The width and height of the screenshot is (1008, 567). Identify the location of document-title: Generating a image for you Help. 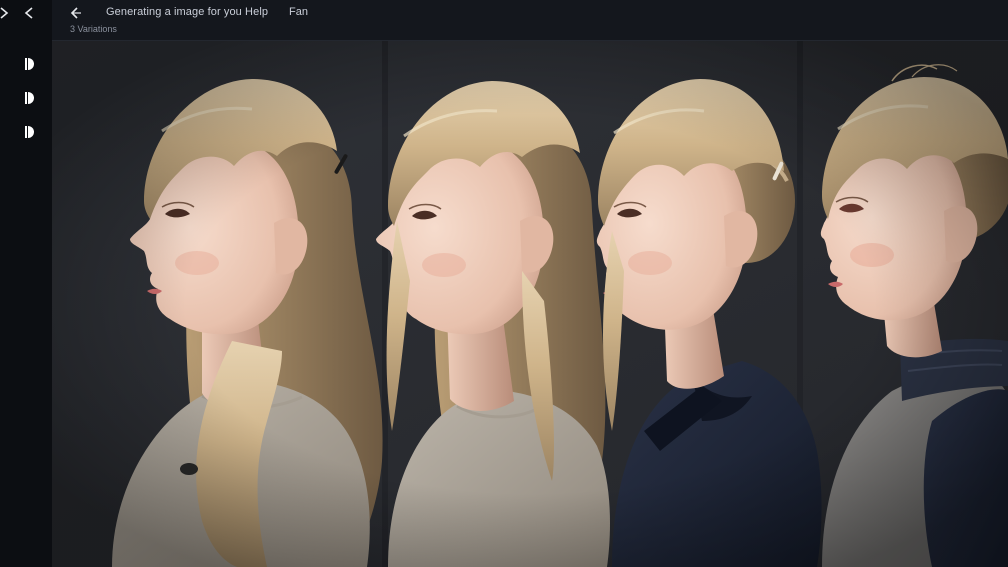
(187, 12).